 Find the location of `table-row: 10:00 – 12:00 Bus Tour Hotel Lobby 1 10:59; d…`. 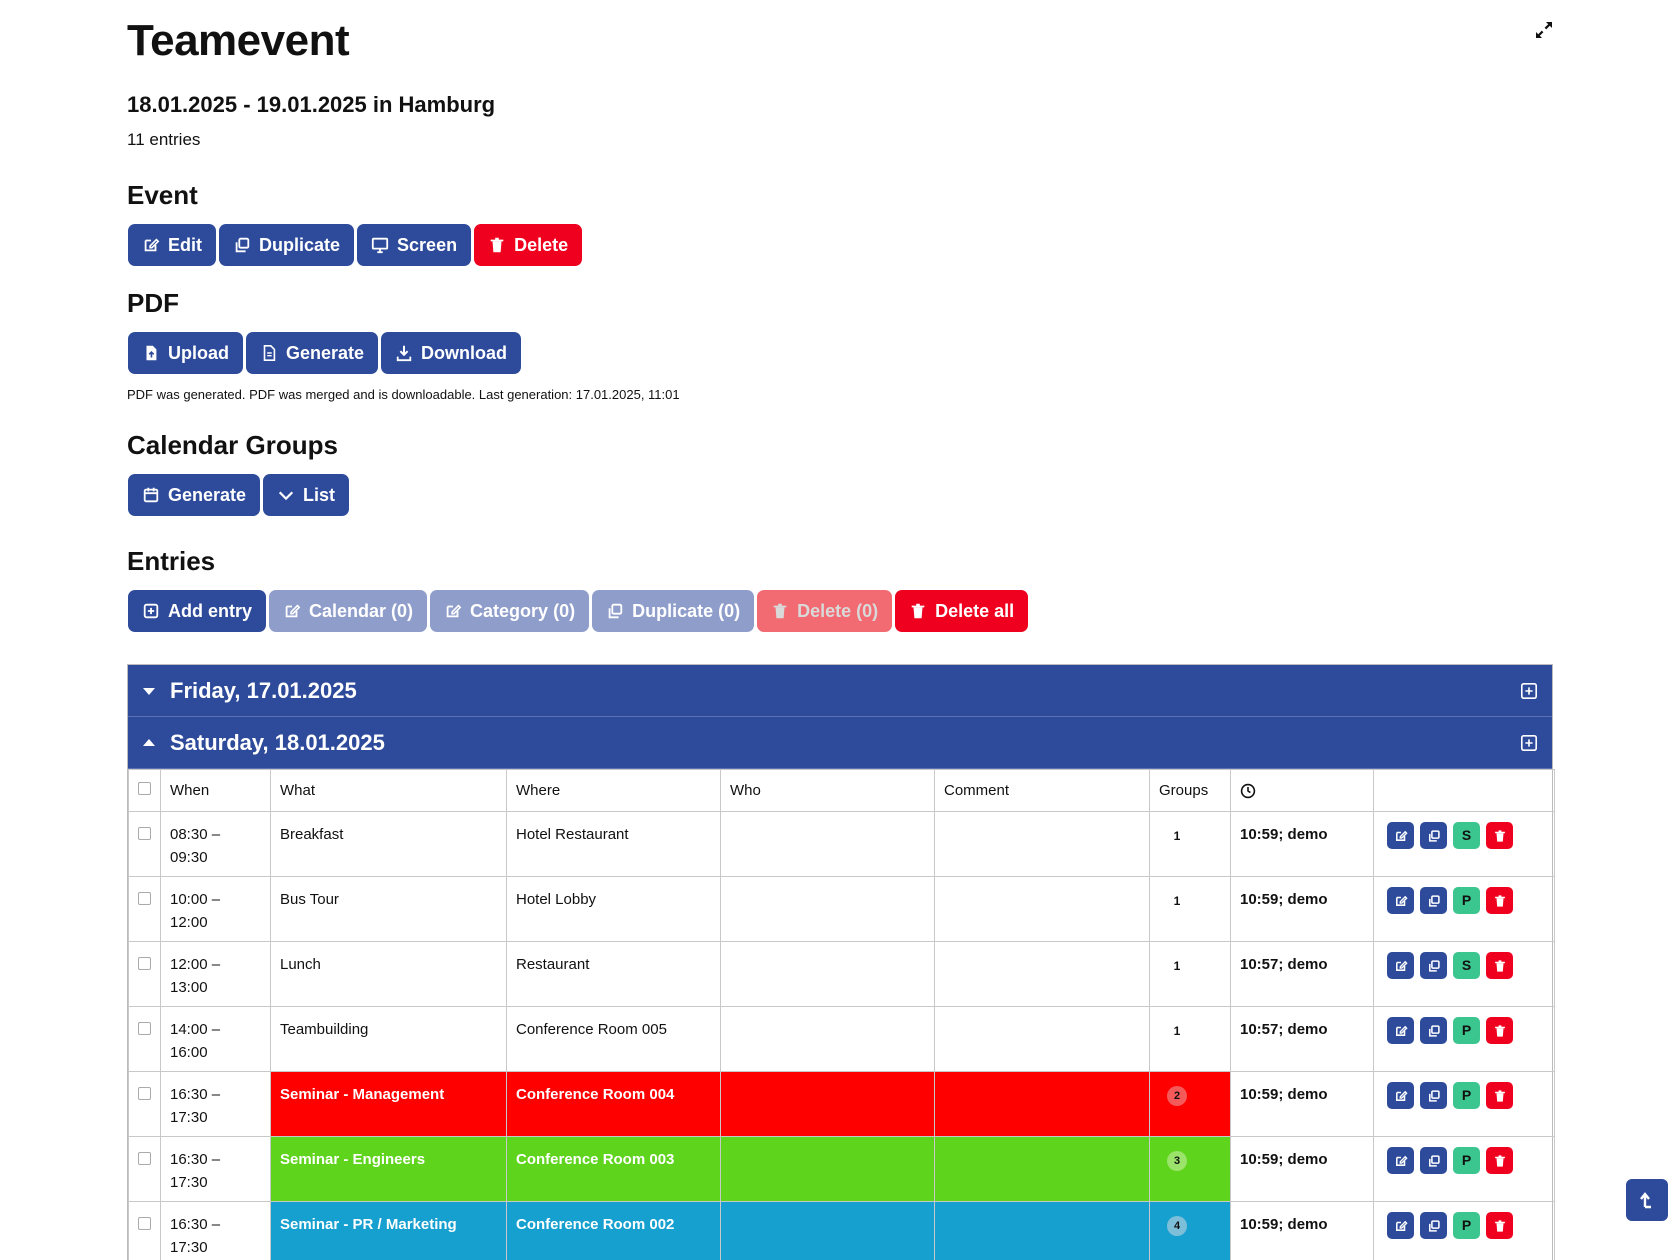

table-row: 10:00 – 12:00 Bus Tour Hotel Lobby 1 10:59; d… is located at coordinates (841, 909).